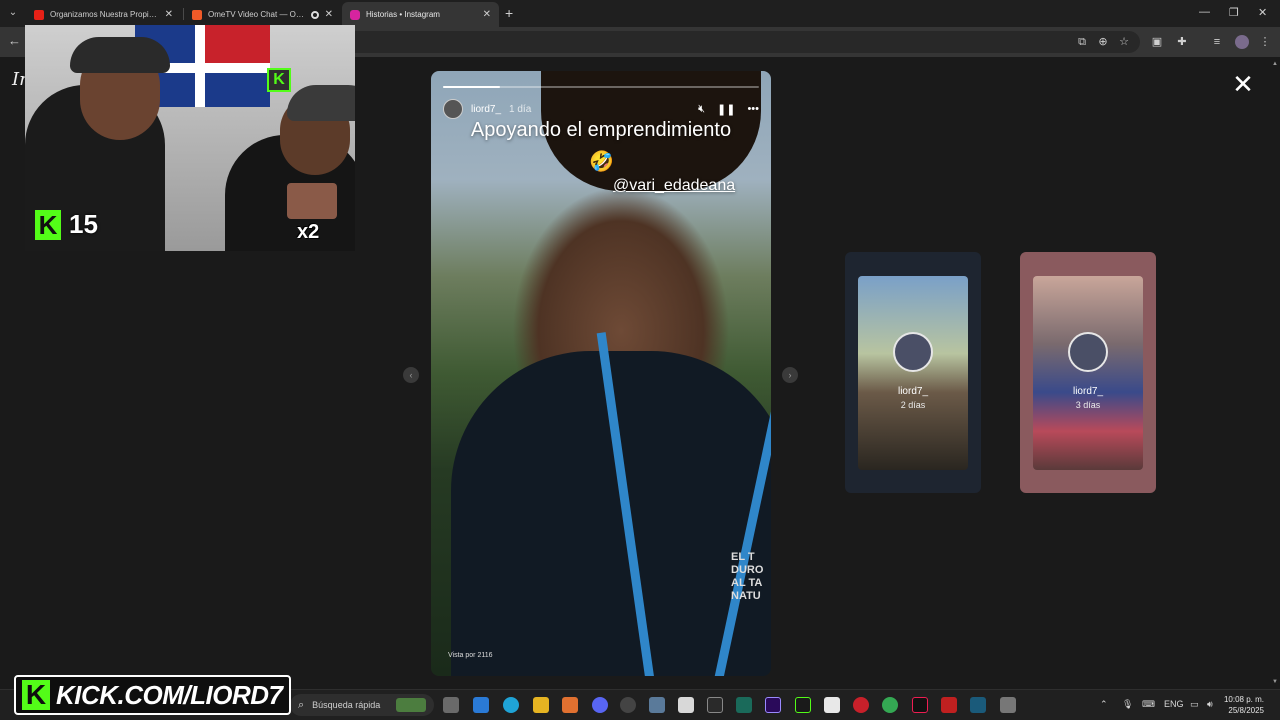  I want to click on story-mention-link: @vari_edadeana, so click(674, 186).